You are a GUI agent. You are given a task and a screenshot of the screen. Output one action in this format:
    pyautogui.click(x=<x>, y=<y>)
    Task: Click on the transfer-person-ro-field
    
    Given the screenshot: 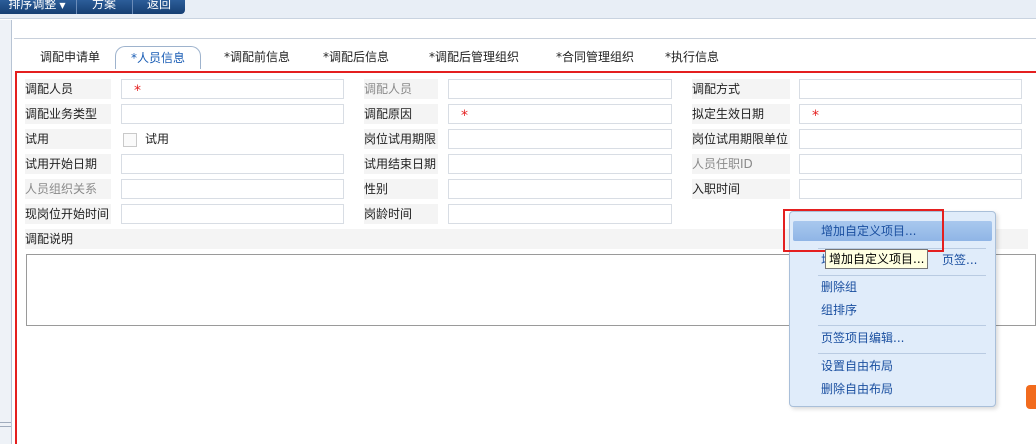 What is the action you would take?
    pyautogui.click(x=560, y=89)
    